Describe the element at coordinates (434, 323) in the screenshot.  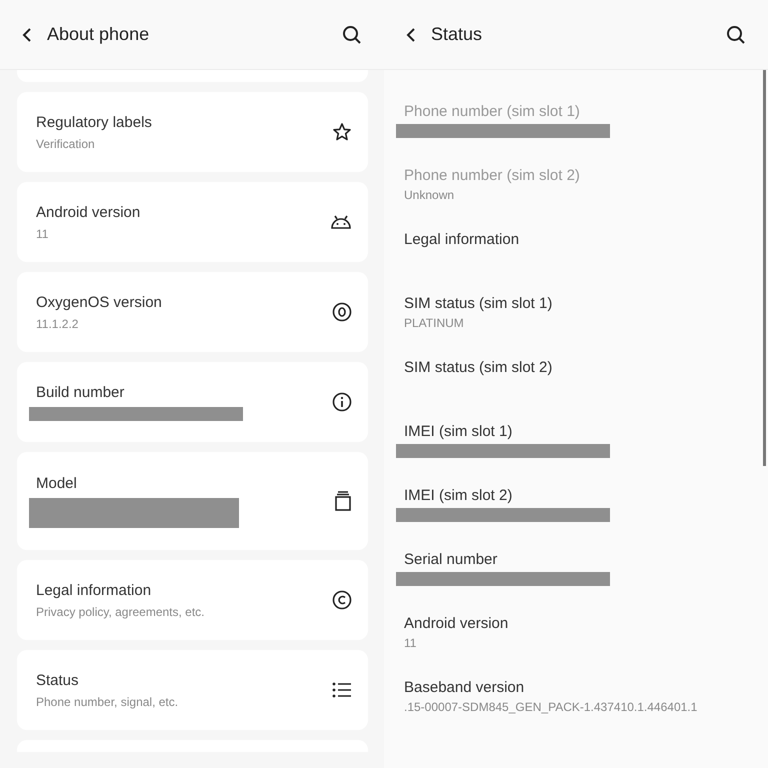
I see `status-item-value: PLATINUM` at that location.